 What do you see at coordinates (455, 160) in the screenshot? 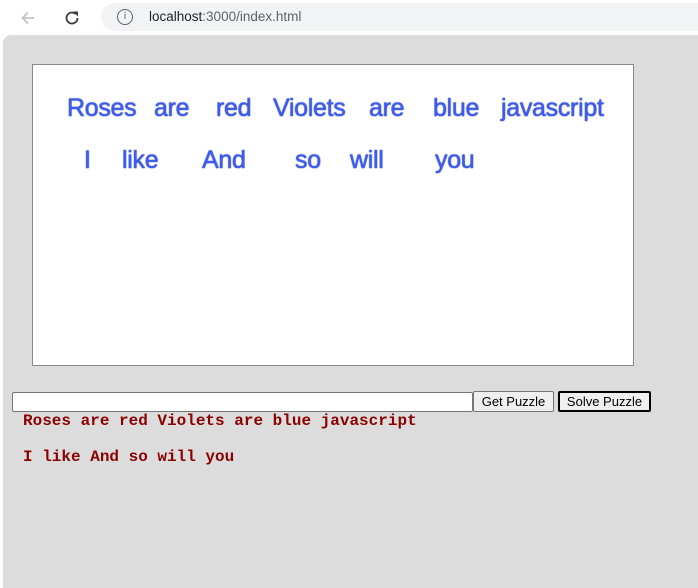
I see `puzzle-word: you` at bounding box center [455, 160].